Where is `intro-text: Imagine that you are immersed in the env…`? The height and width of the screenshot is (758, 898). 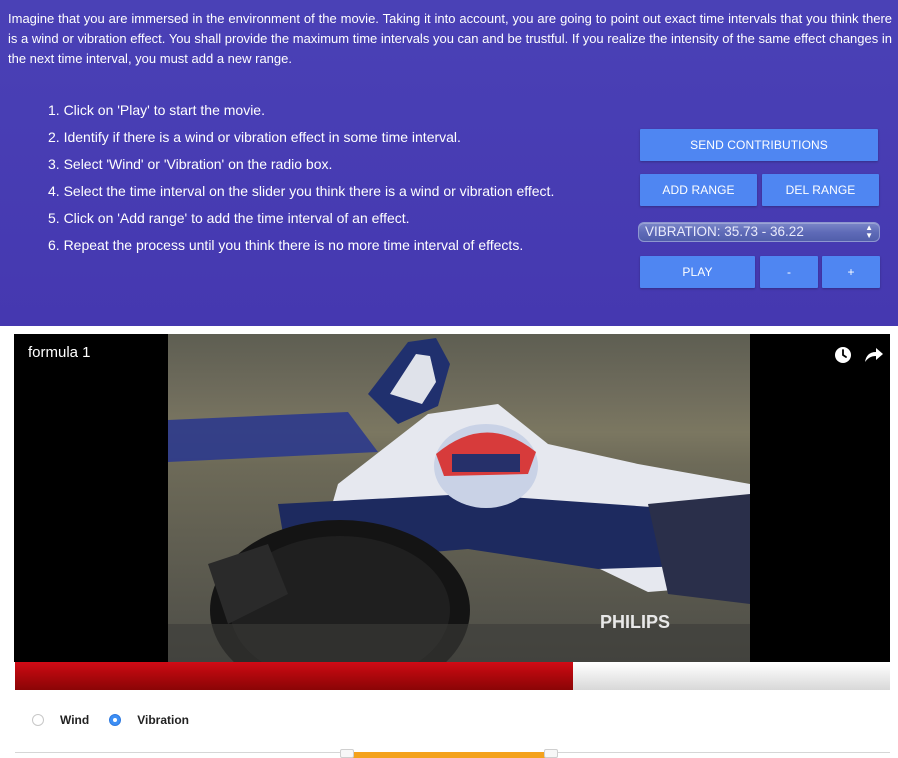 intro-text: Imagine that you are immersed in the env… is located at coordinates (450, 38).